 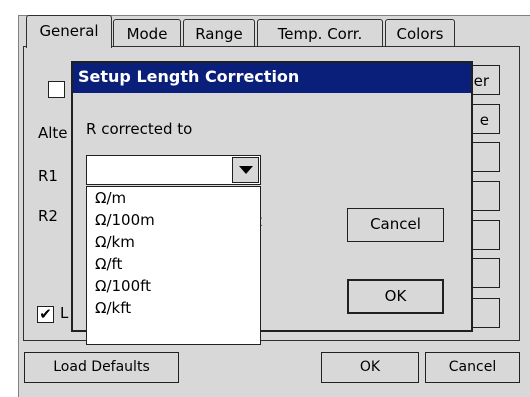 I want to click on bottom-checkbox: ✔, so click(x=45, y=314).